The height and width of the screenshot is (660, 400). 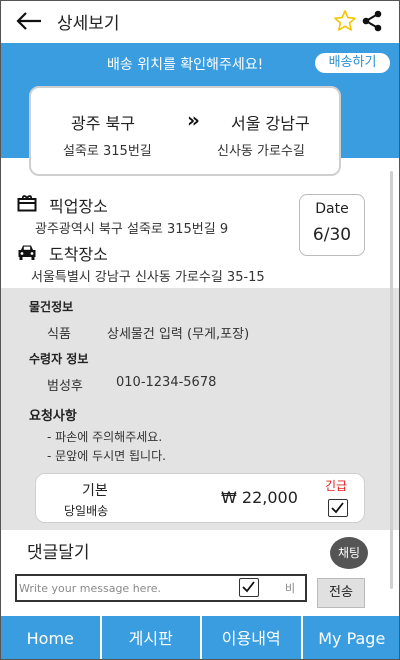 I want to click on nav-mypage: My Page, so click(x=351, y=637).